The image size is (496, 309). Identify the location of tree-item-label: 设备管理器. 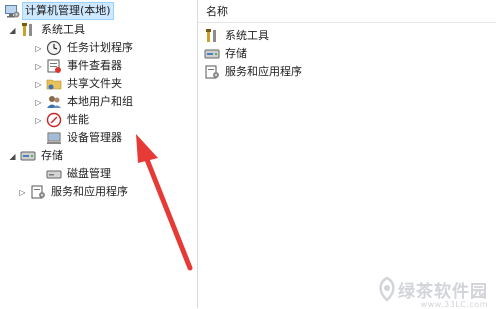
(94, 137).